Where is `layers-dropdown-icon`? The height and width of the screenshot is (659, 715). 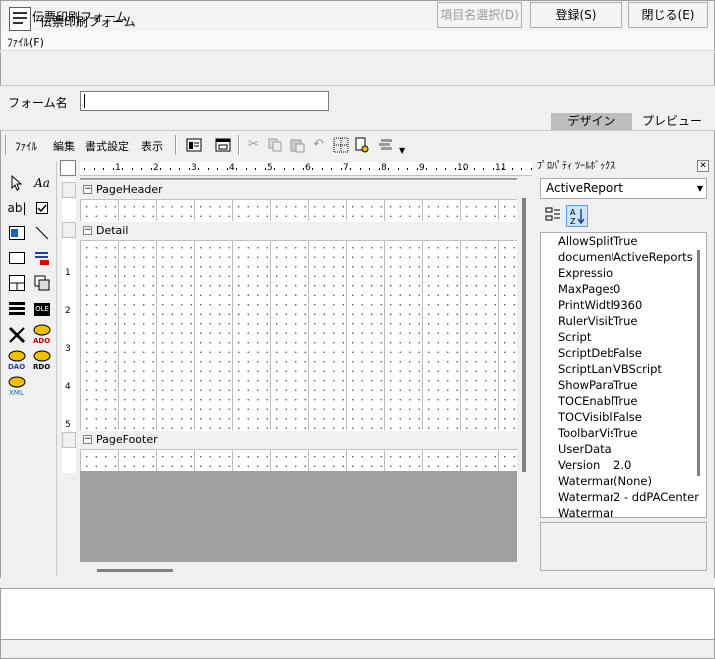 layers-dropdown-icon is located at coordinates (385, 145).